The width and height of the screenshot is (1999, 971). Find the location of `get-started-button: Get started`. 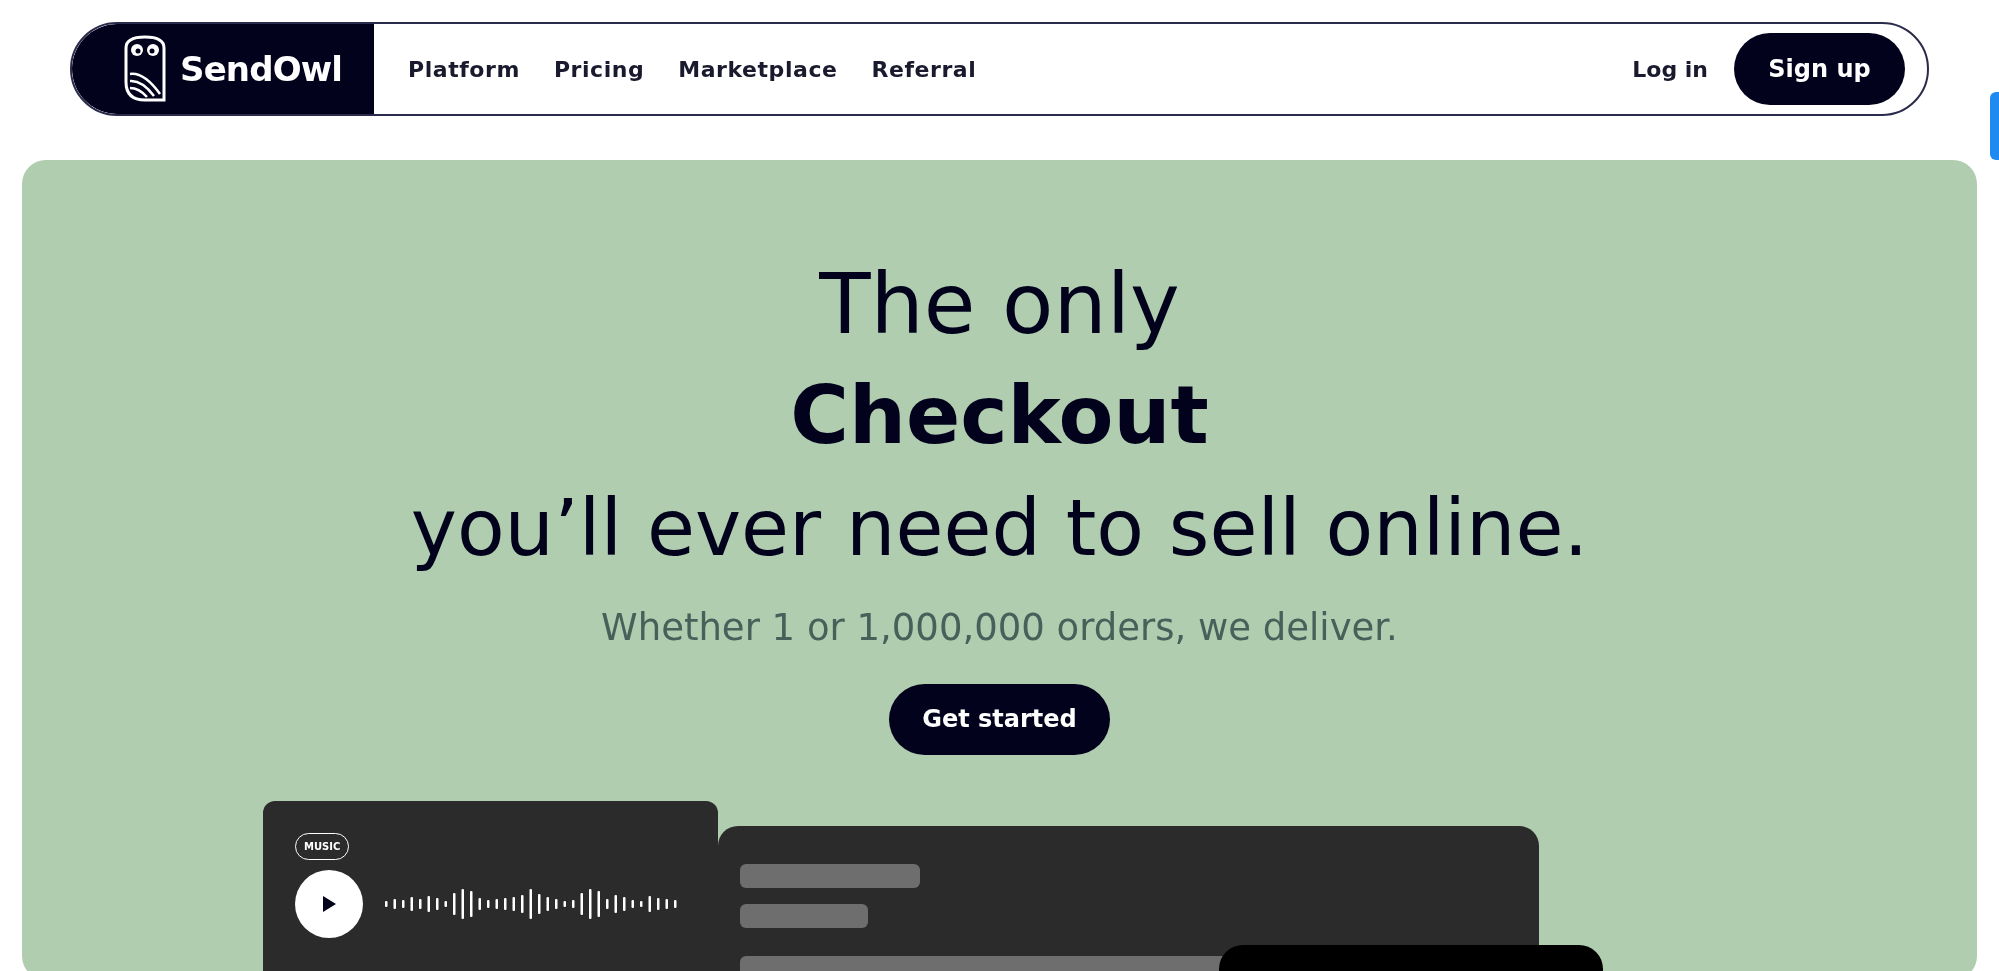

get-started-button: Get started is located at coordinates (999, 719).